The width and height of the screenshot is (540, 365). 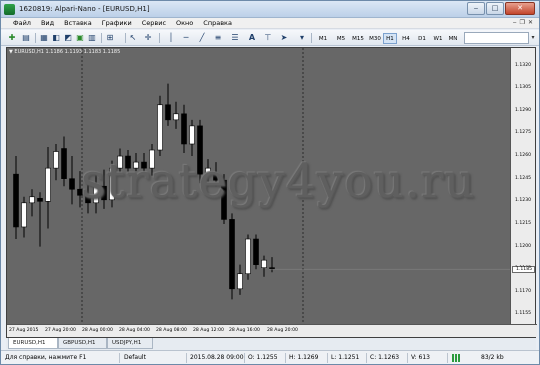 What do you see at coordinates (358, 38) in the screenshot?
I see `timeframe-m15: M15` at bounding box center [358, 38].